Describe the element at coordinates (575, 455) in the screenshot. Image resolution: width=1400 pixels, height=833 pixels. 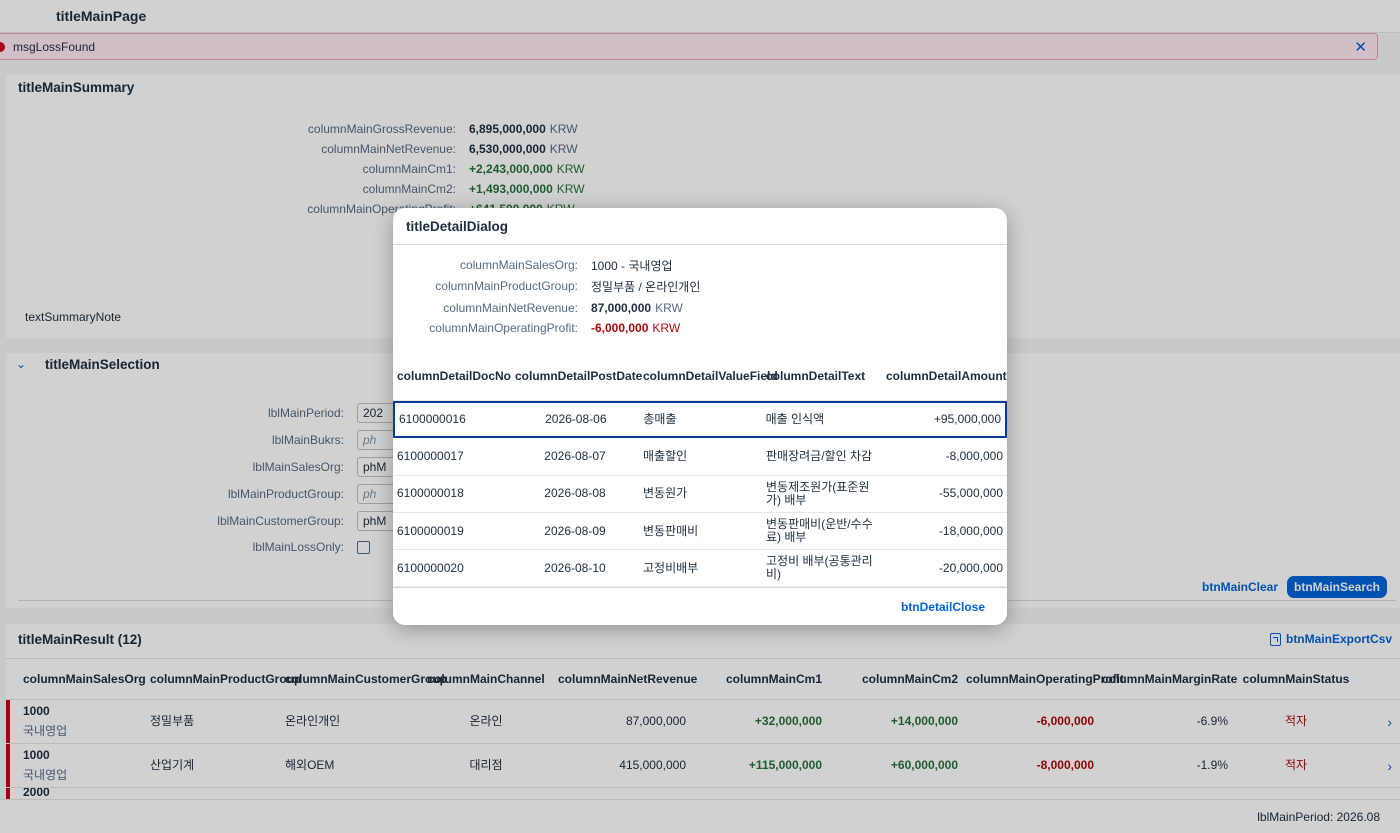
I see `cell-post-date: 2026-08-07` at that location.